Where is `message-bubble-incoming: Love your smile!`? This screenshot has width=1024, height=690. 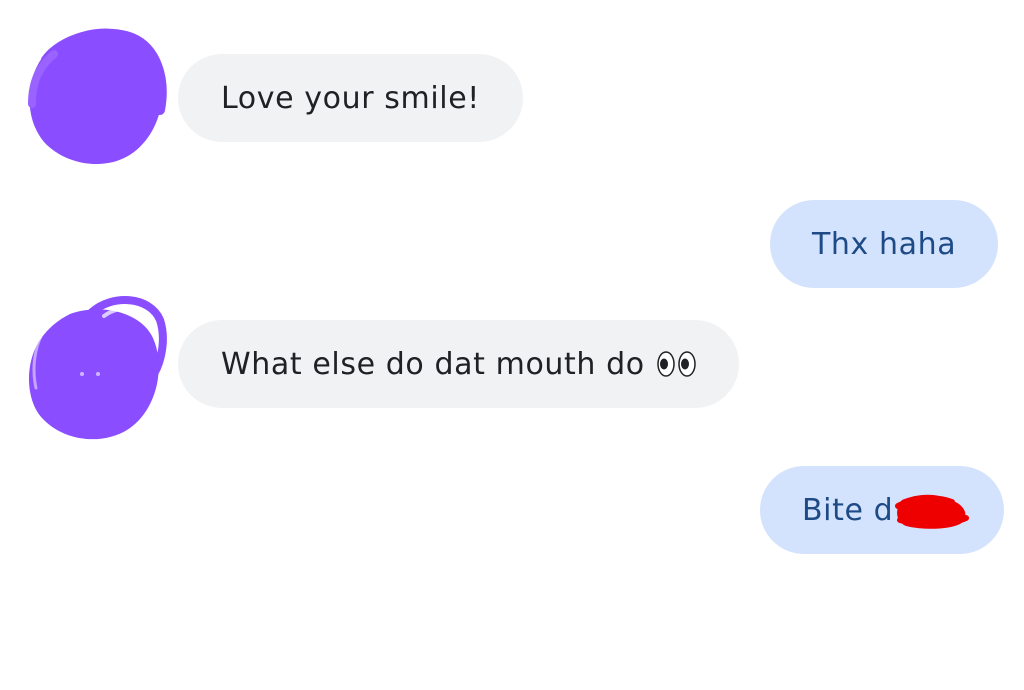
message-bubble-incoming: Love your smile! is located at coordinates (350, 98).